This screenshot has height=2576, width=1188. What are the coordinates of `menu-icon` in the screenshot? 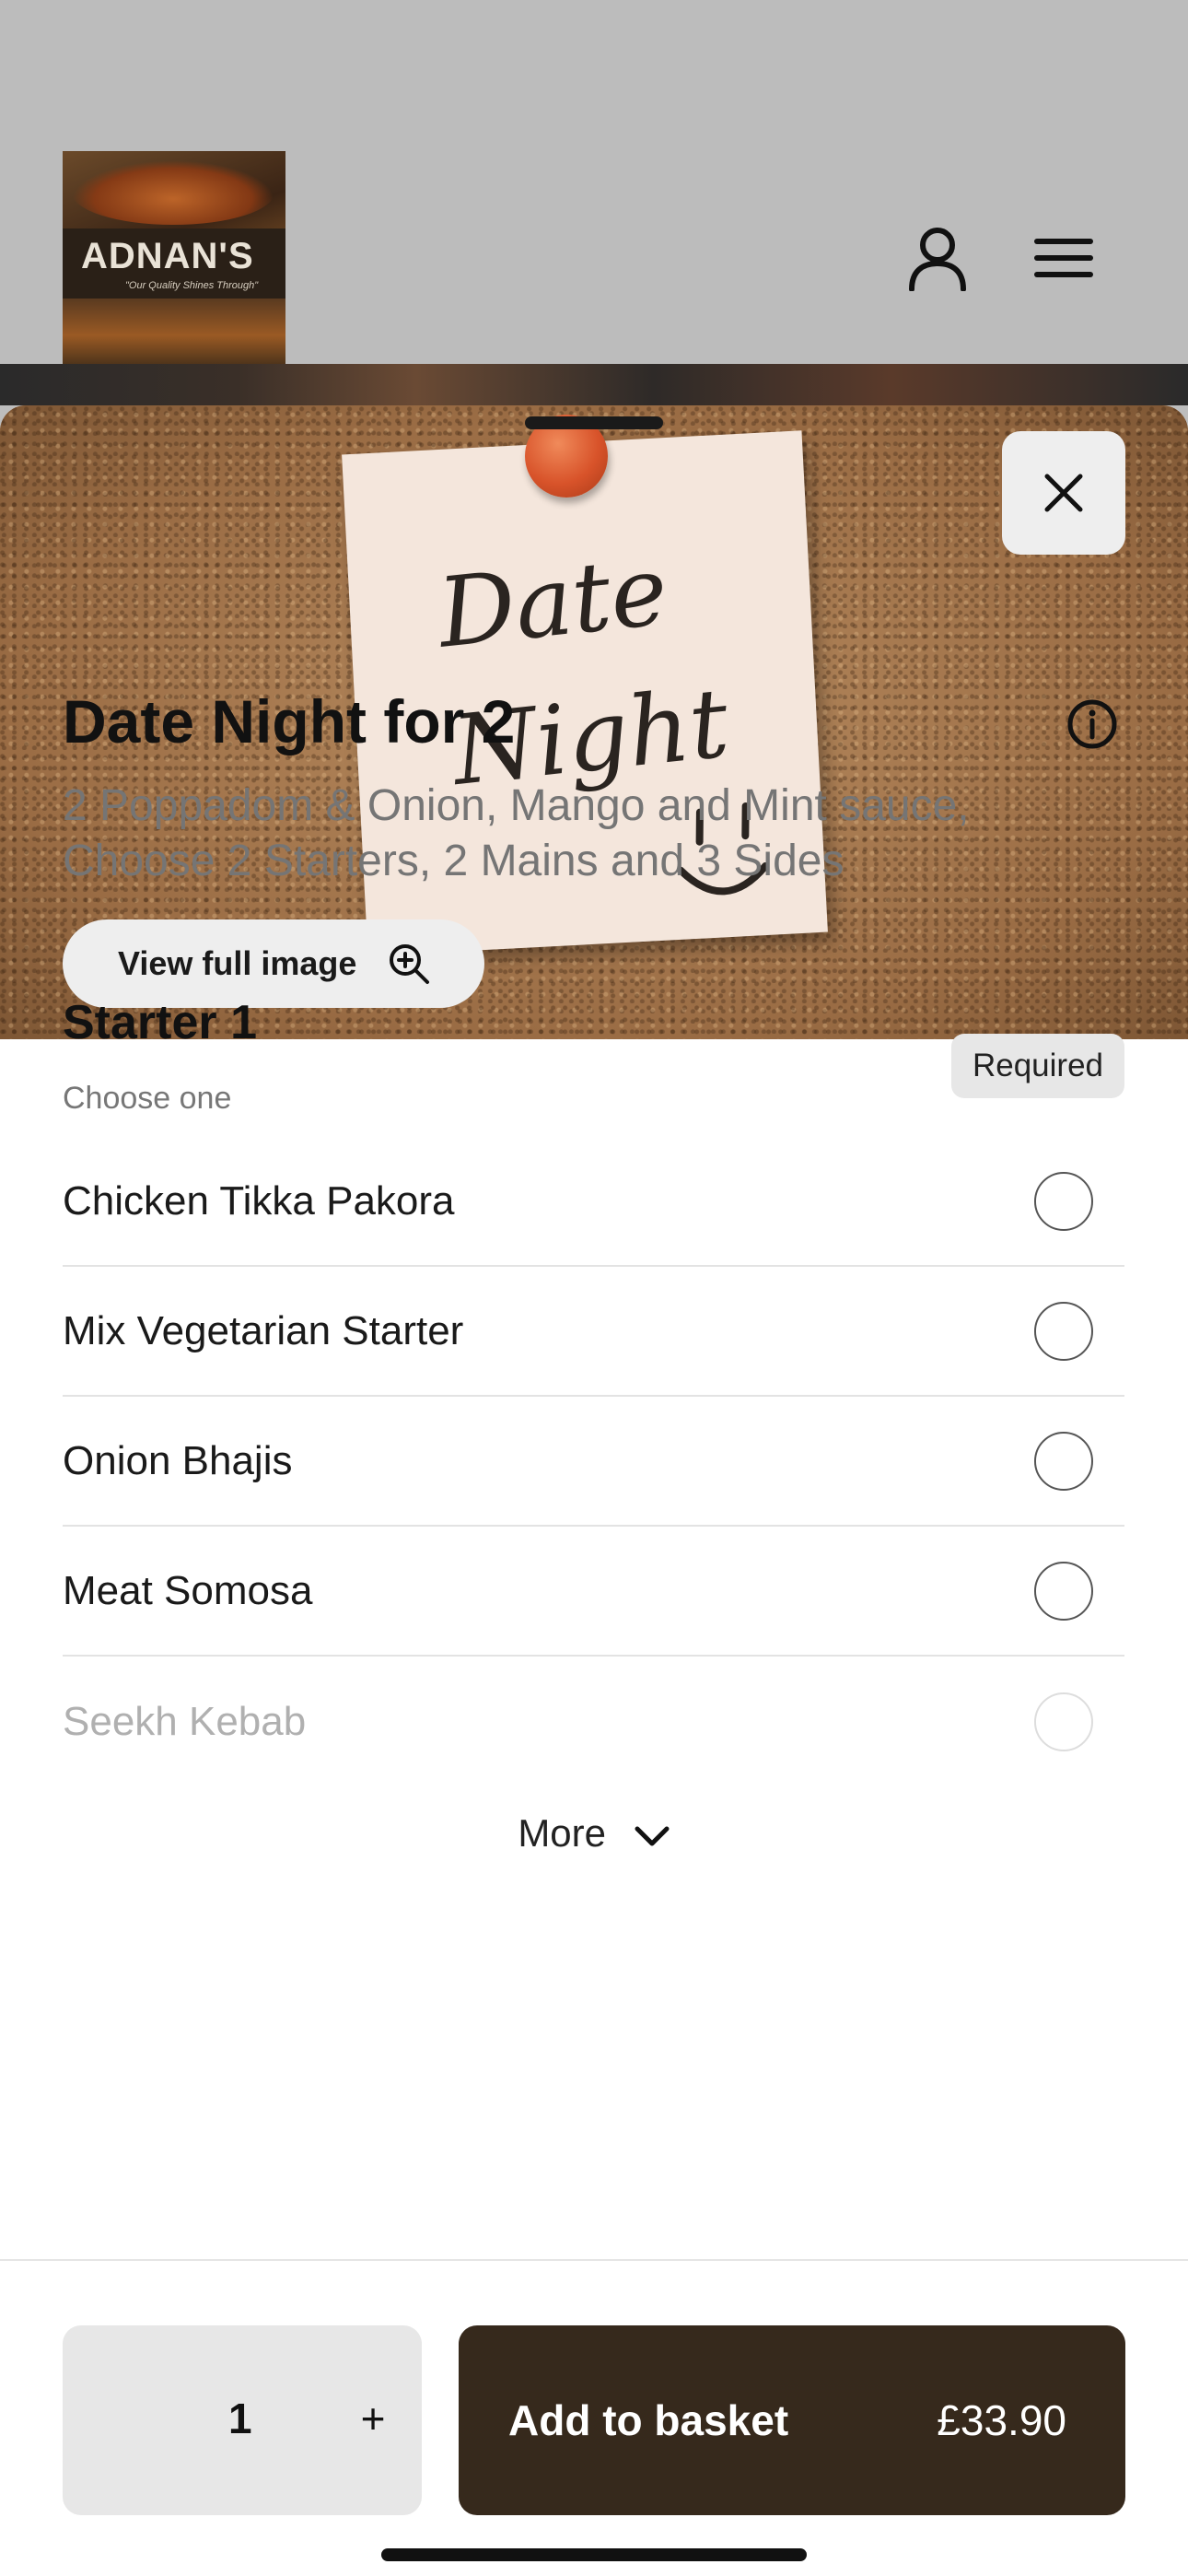 It's located at (1064, 258).